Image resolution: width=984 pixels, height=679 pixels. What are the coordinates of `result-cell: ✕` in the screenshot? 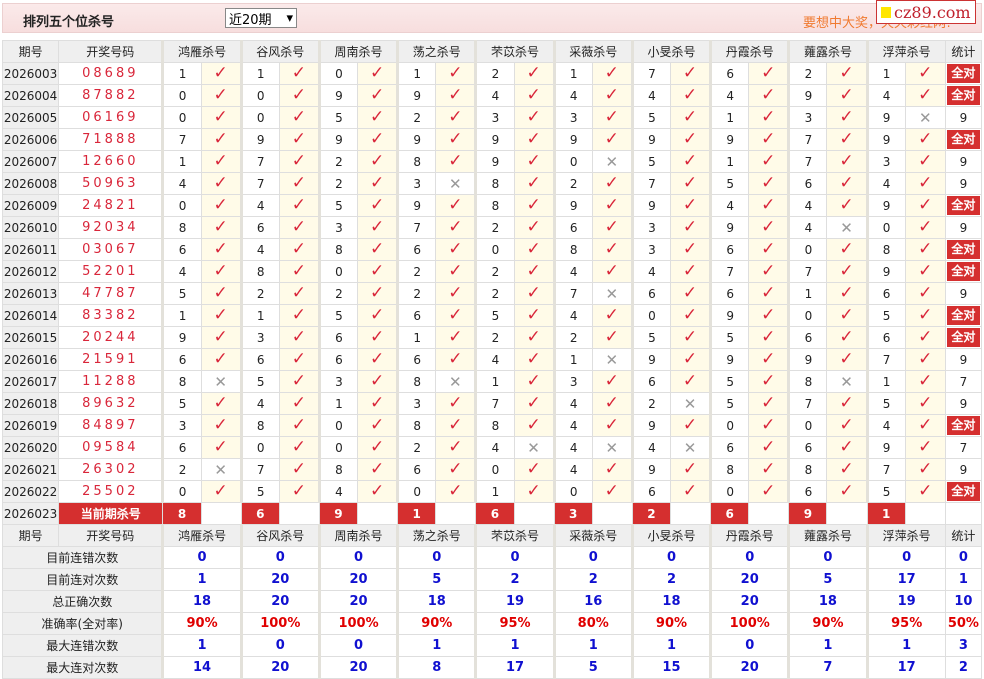 It's located at (221, 469).